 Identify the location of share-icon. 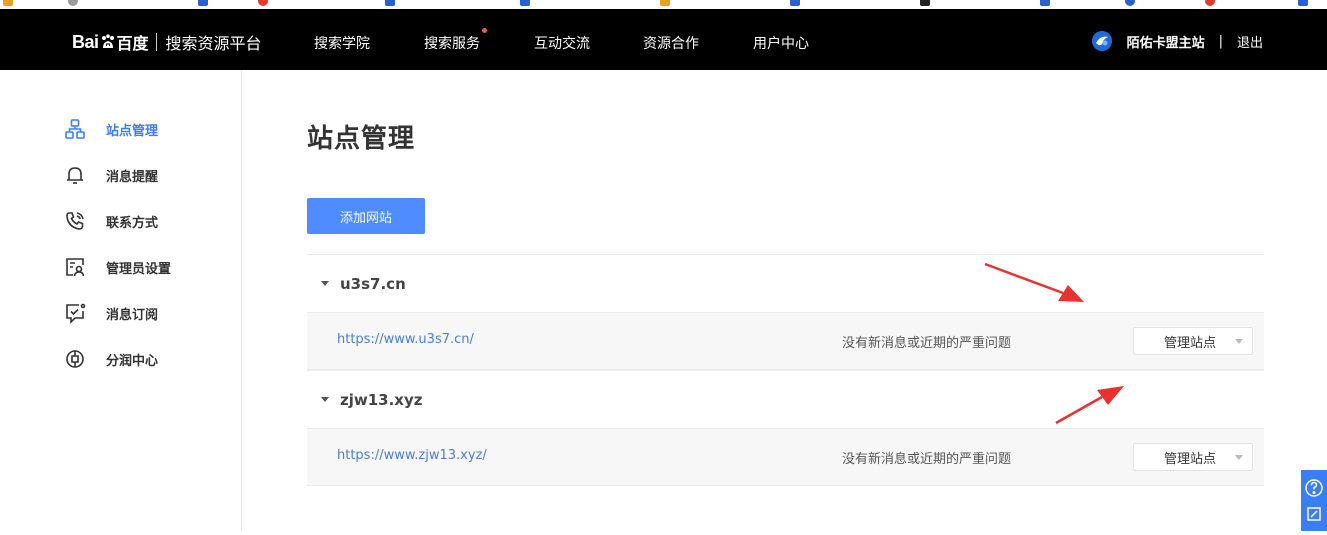
(75, 359).